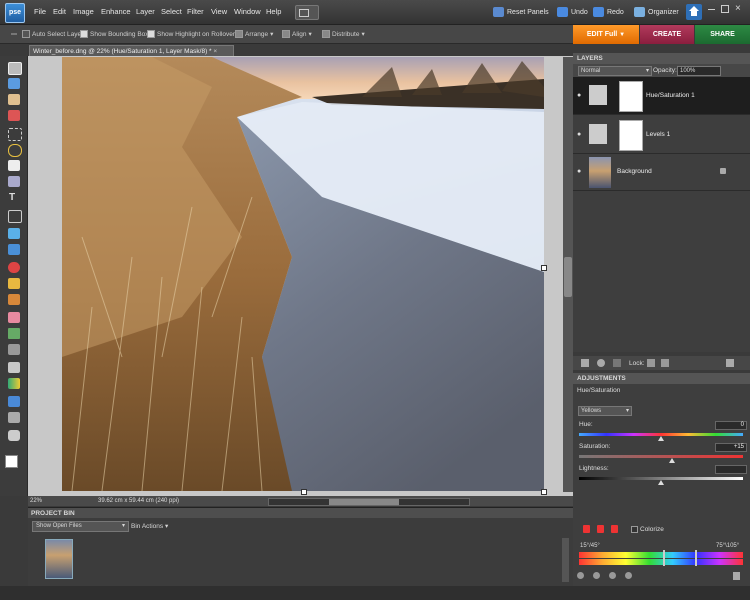  I want to click on hue-slider-thumb, so click(661, 438).